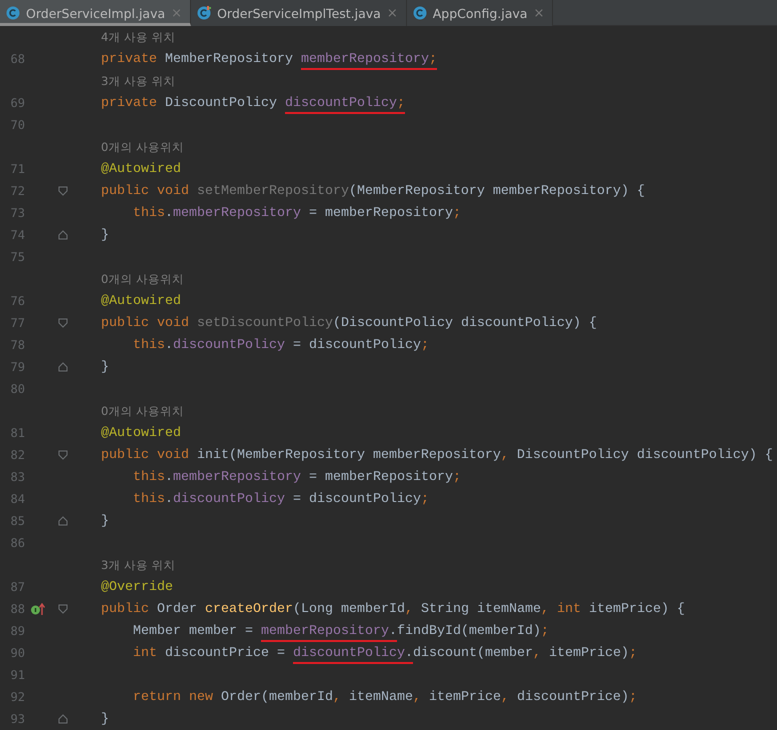  Describe the element at coordinates (128, 37) in the screenshot. I see `usage-hint: 4개 사용 위치` at that location.